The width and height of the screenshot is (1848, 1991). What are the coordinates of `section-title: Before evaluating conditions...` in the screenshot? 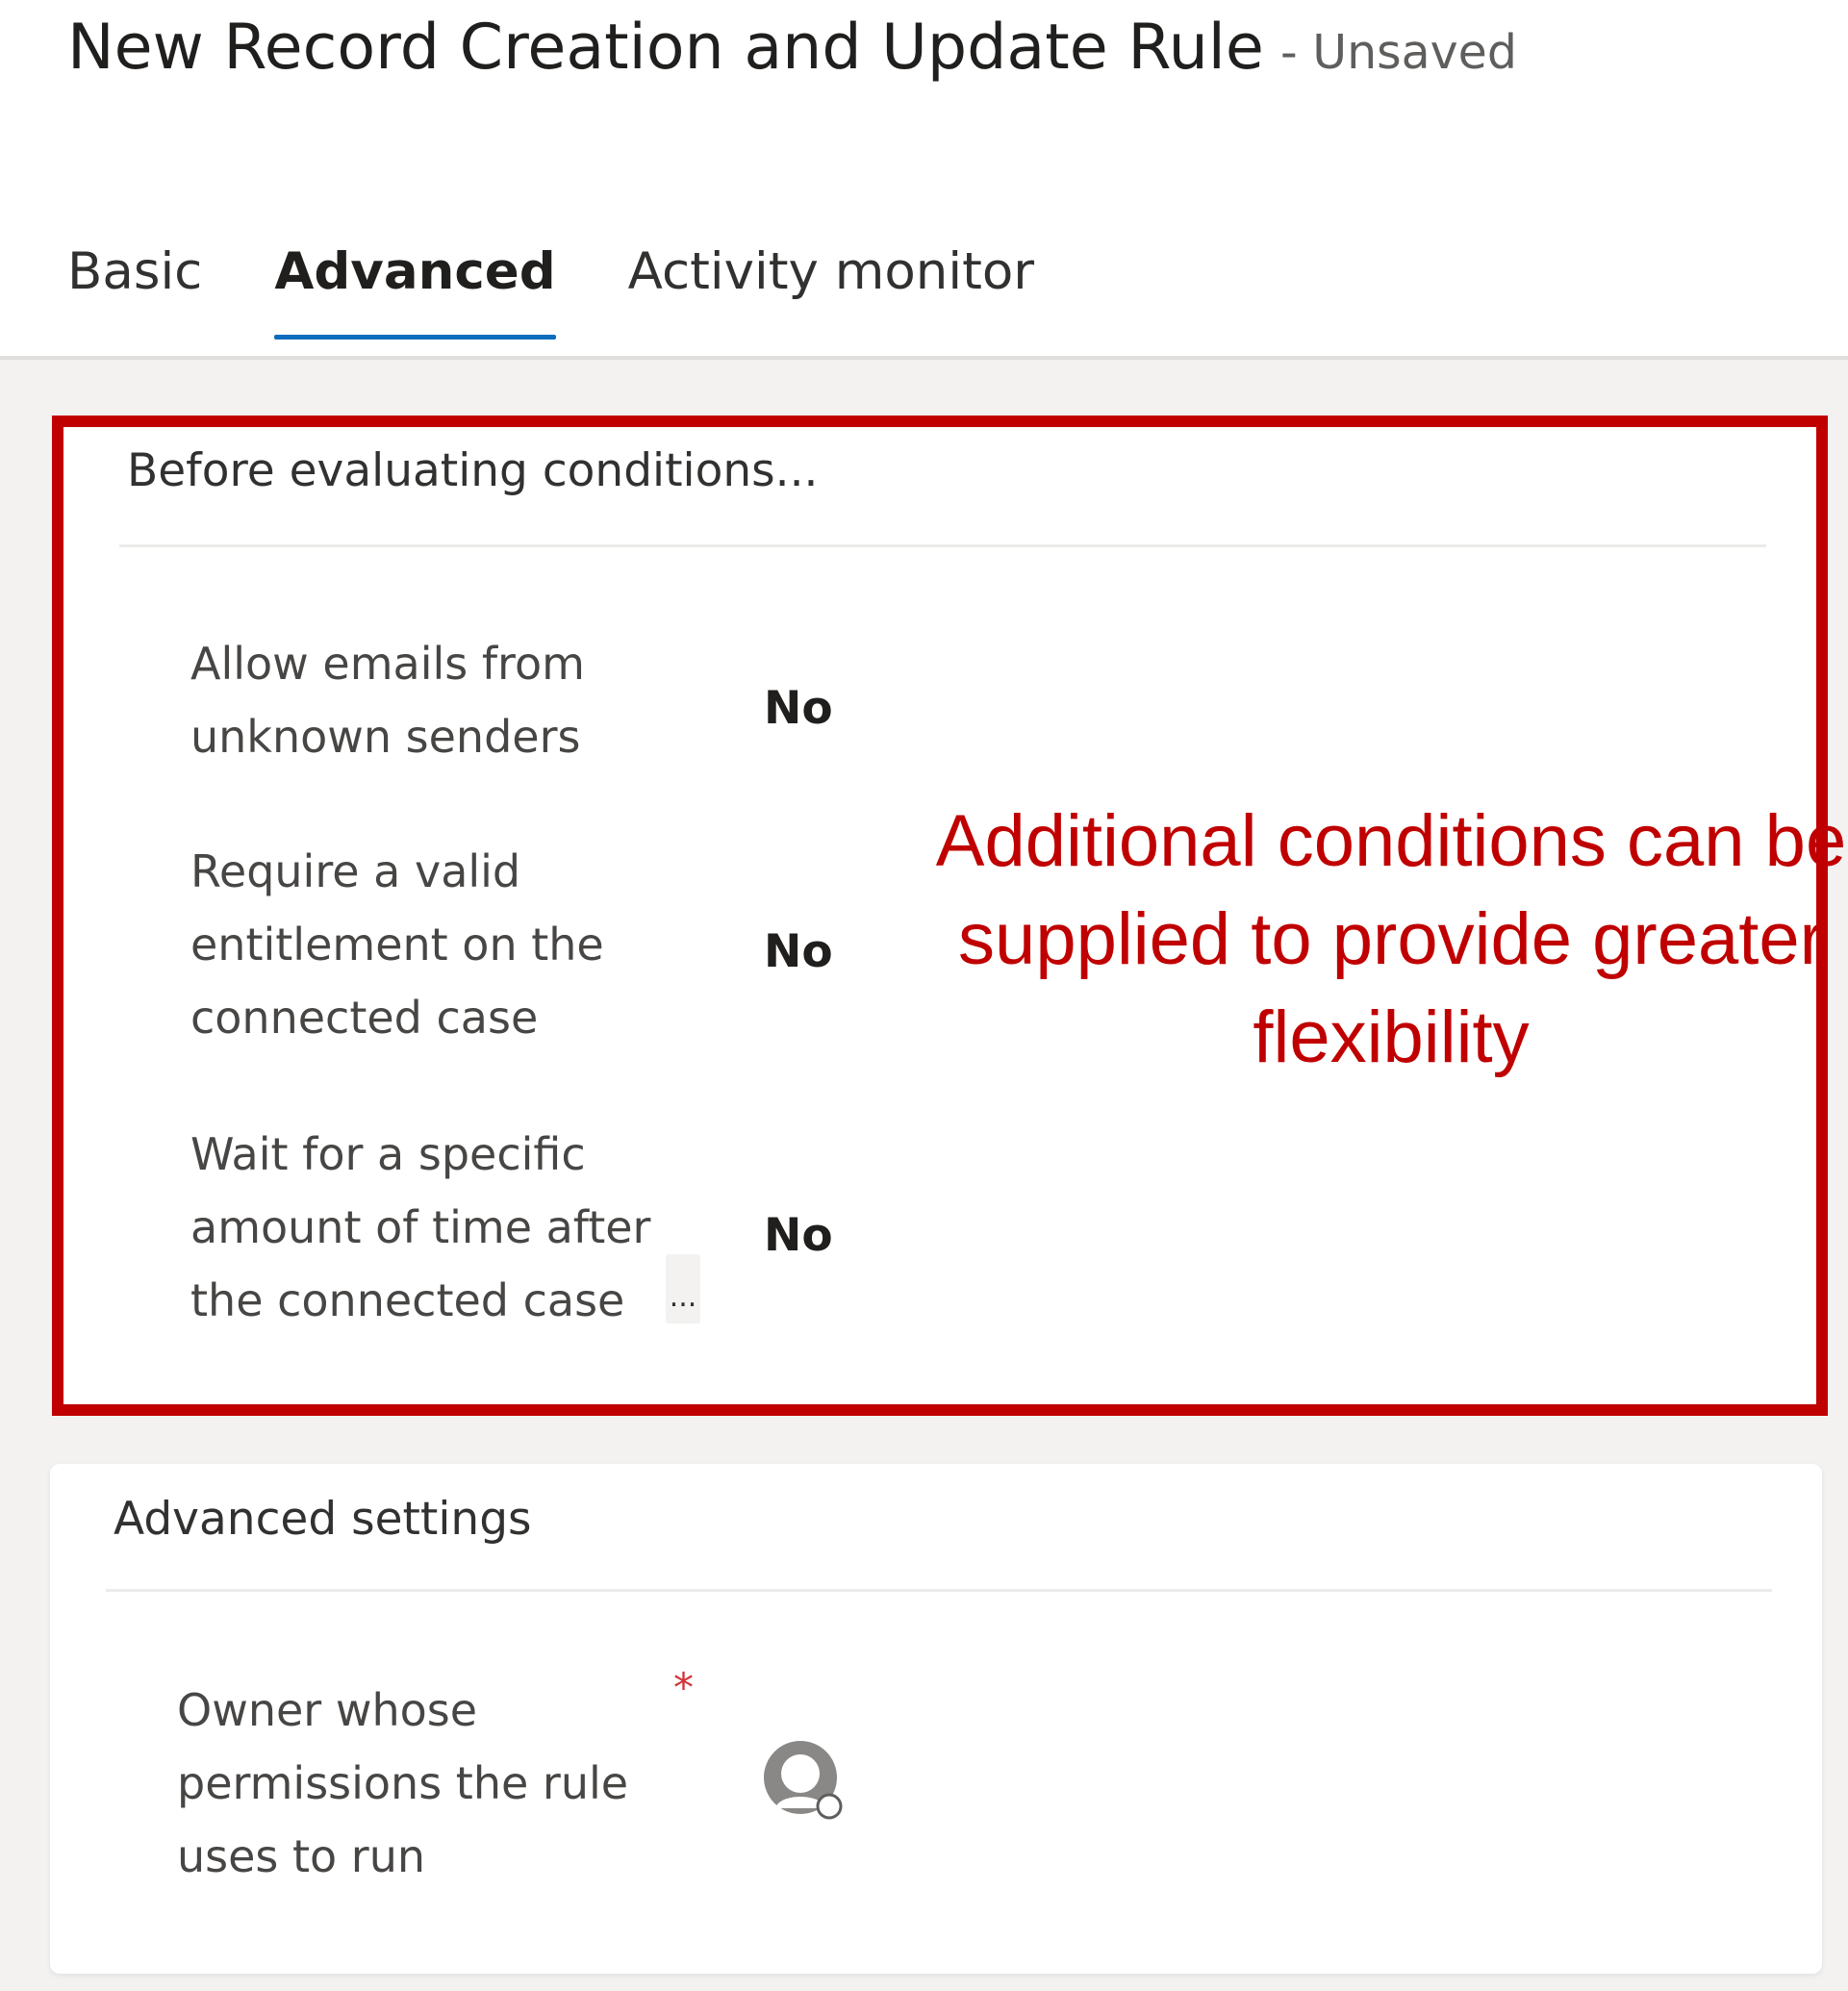 It's located at (473, 470).